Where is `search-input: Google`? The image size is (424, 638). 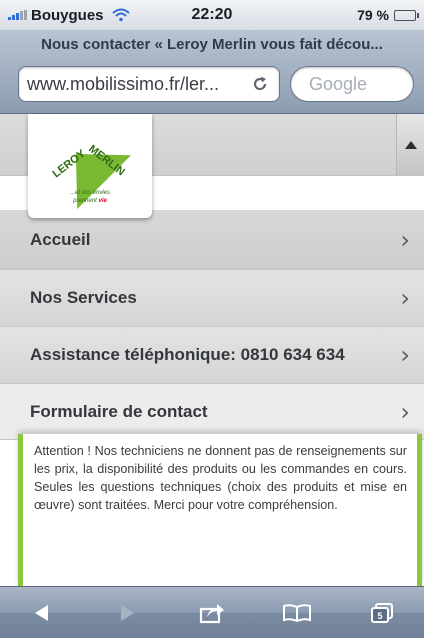
search-input: Google is located at coordinates (352, 84).